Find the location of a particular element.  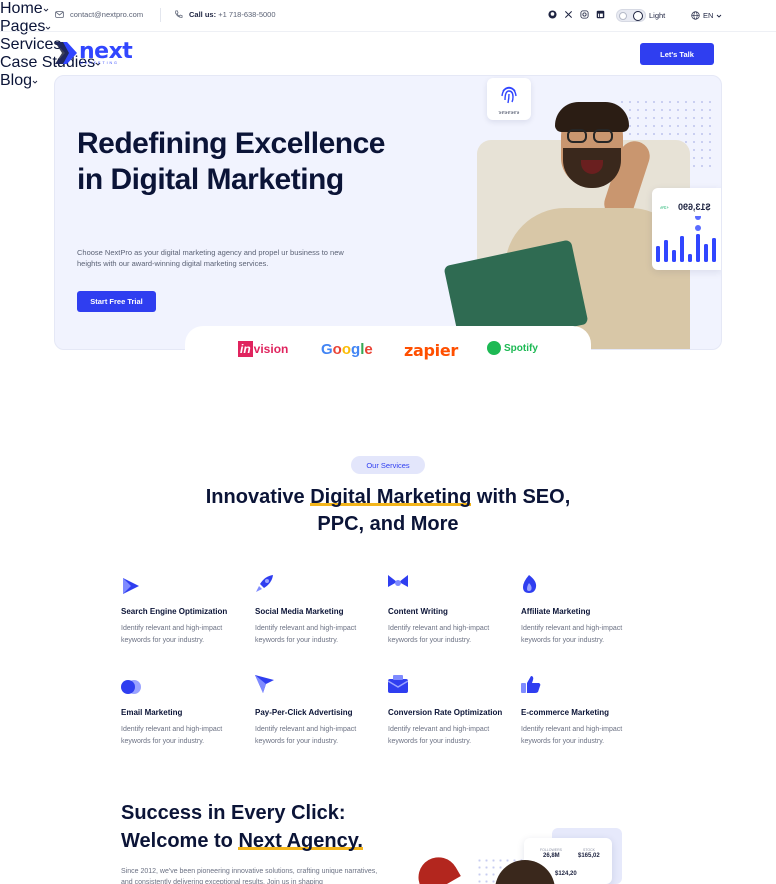

logo-chevron-icon is located at coordinates (66, 53).